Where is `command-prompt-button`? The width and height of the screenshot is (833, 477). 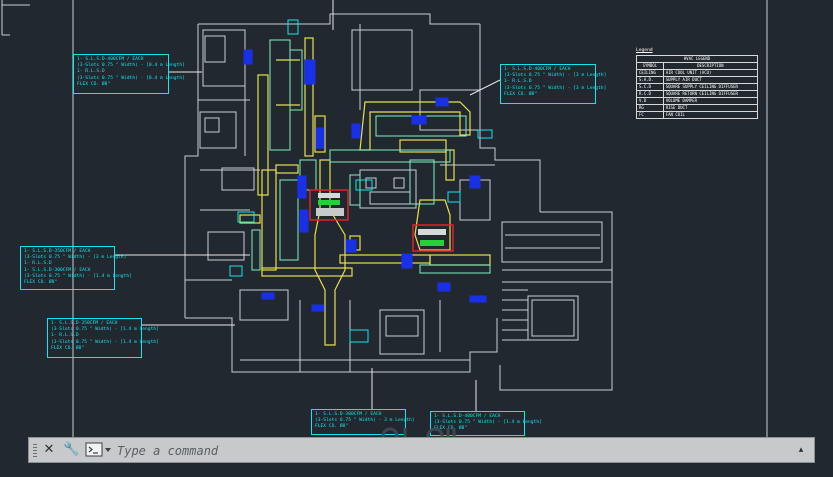
command-prompt-button is located at coordinates (99, 450).